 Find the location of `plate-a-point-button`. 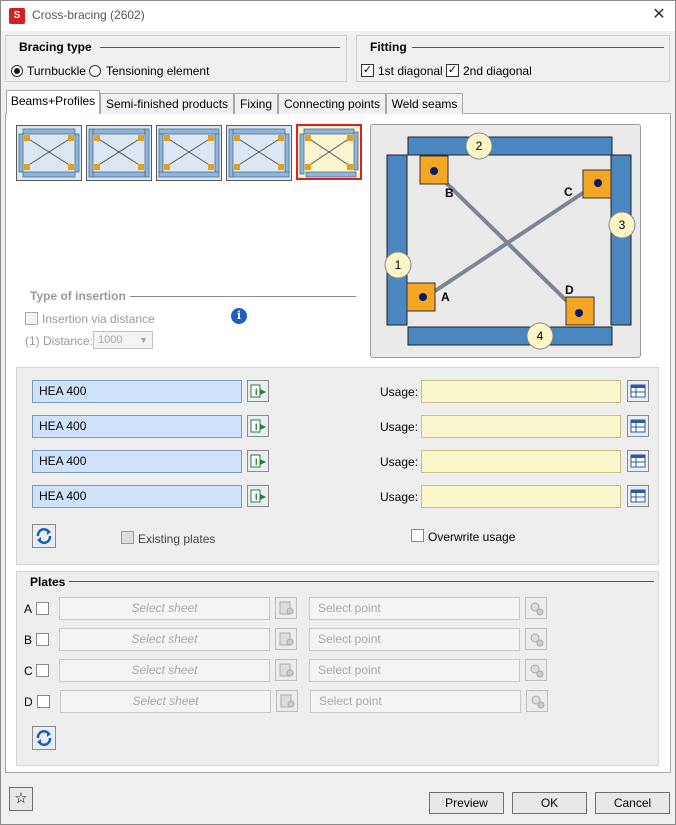

plate-a-point-button is located at coordinates (536, 608).